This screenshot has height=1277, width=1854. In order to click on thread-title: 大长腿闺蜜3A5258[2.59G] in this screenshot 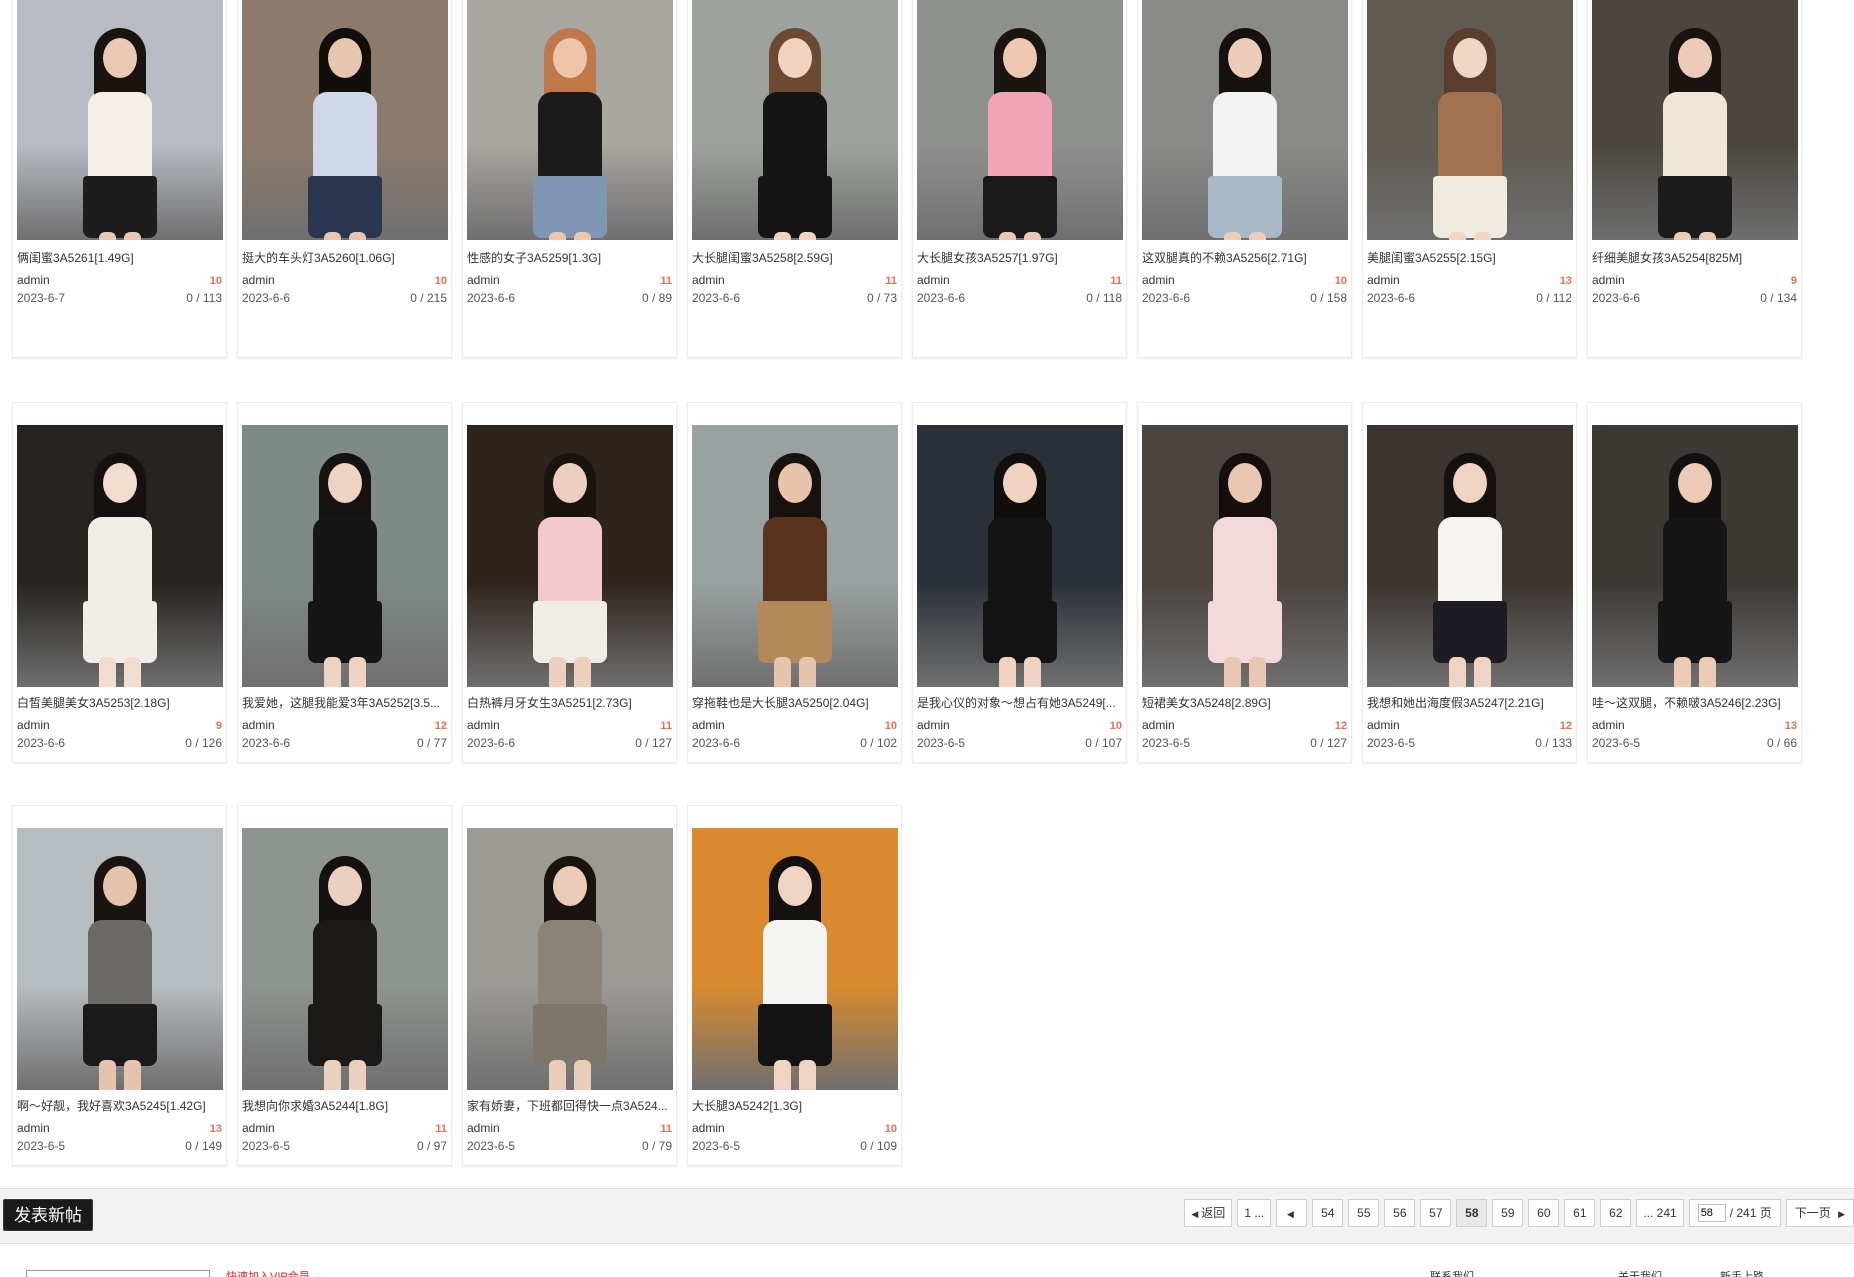, I will do `click(794, 258)`.